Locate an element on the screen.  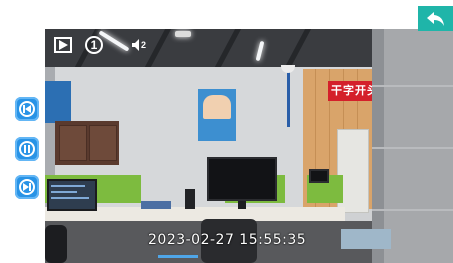
playback-progress is located at coordinates (178, 256).